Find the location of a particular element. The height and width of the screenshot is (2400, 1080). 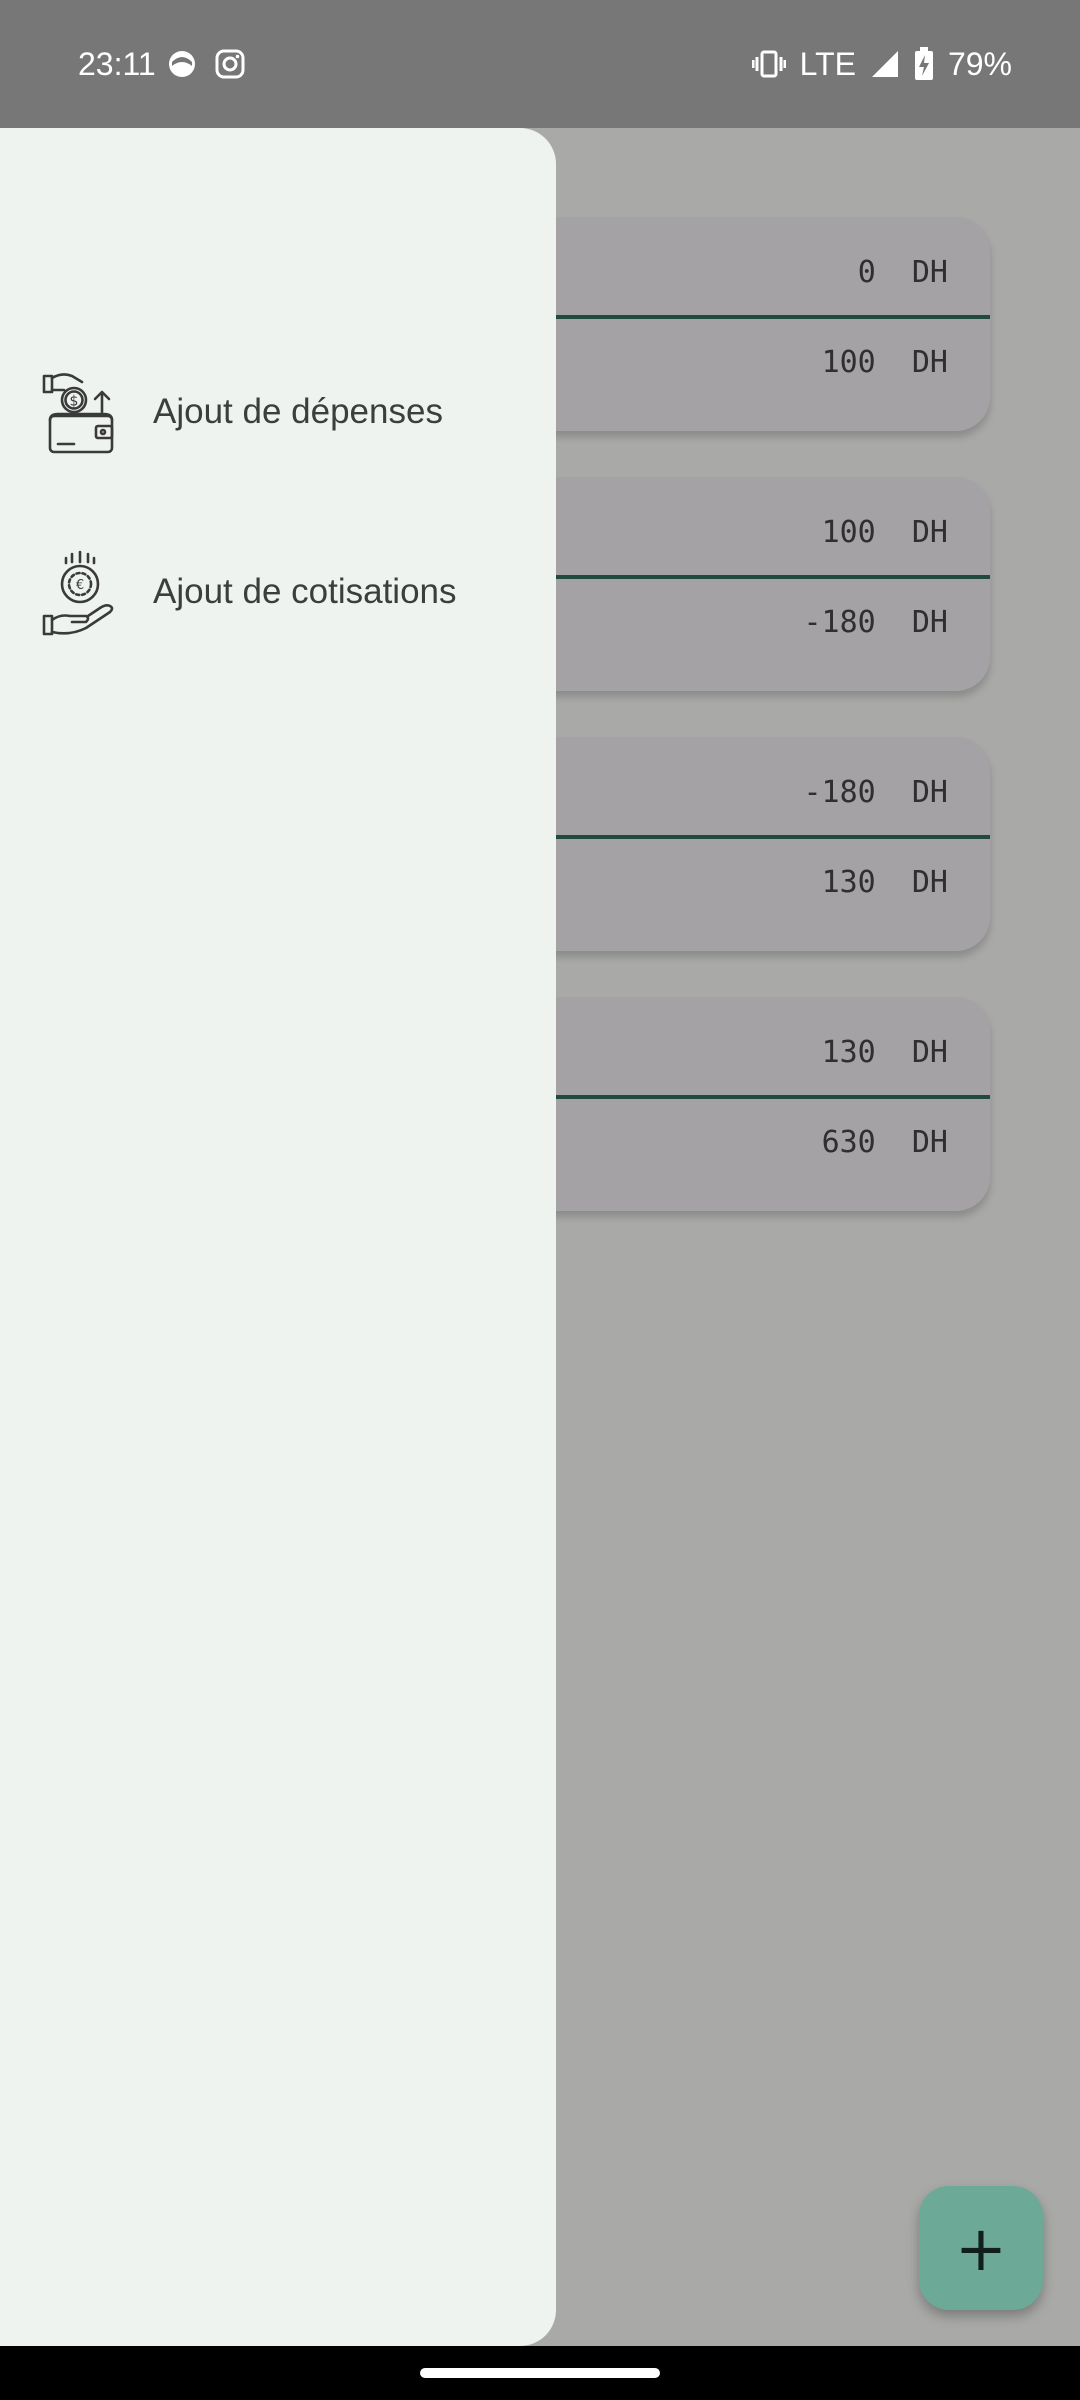

add-icon: + is located at coordinates (981, 2248).